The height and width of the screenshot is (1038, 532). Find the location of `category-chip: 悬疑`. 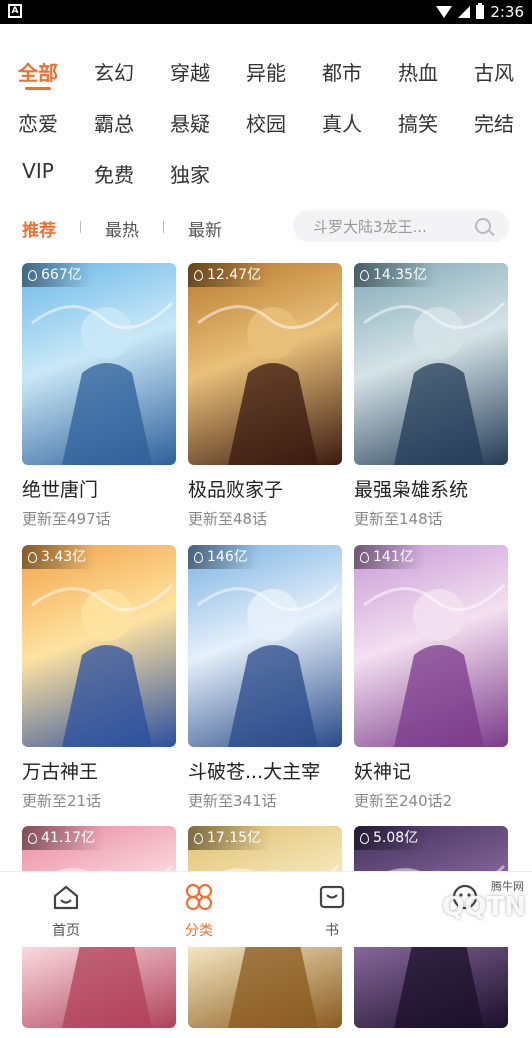

category-chip: 悬疑 is located at coordinates (190, 122).